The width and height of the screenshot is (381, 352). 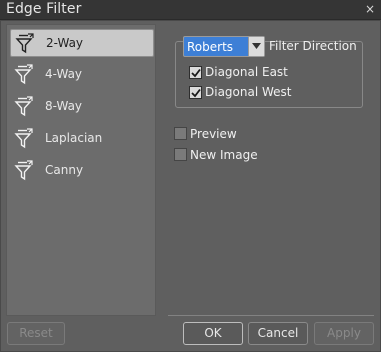 I want to click on filter-item-laplacian: Laplacian, so click(x=82, y=139).